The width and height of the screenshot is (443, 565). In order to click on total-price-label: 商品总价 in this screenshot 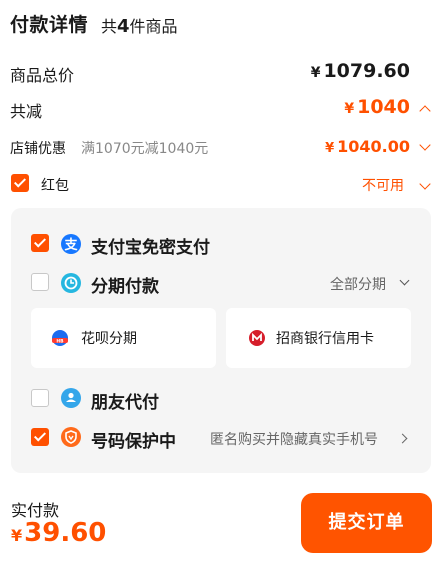, I will do `click(42, 75)`.